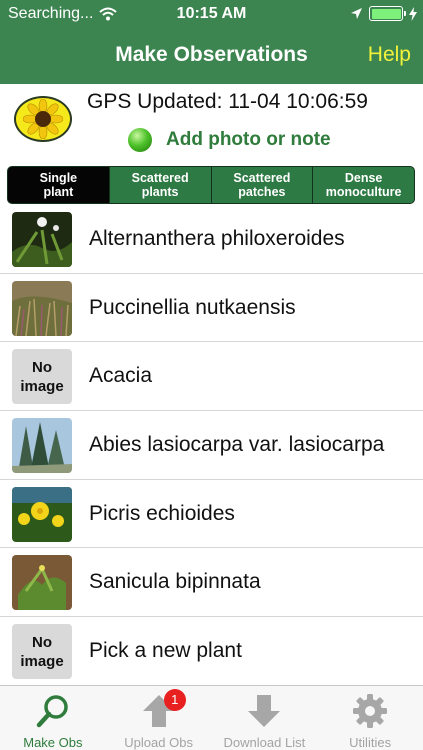 This screenshot has height=750, width=423. I want to click on plant-name: Sanicula bipinnata, so click(175, 582).